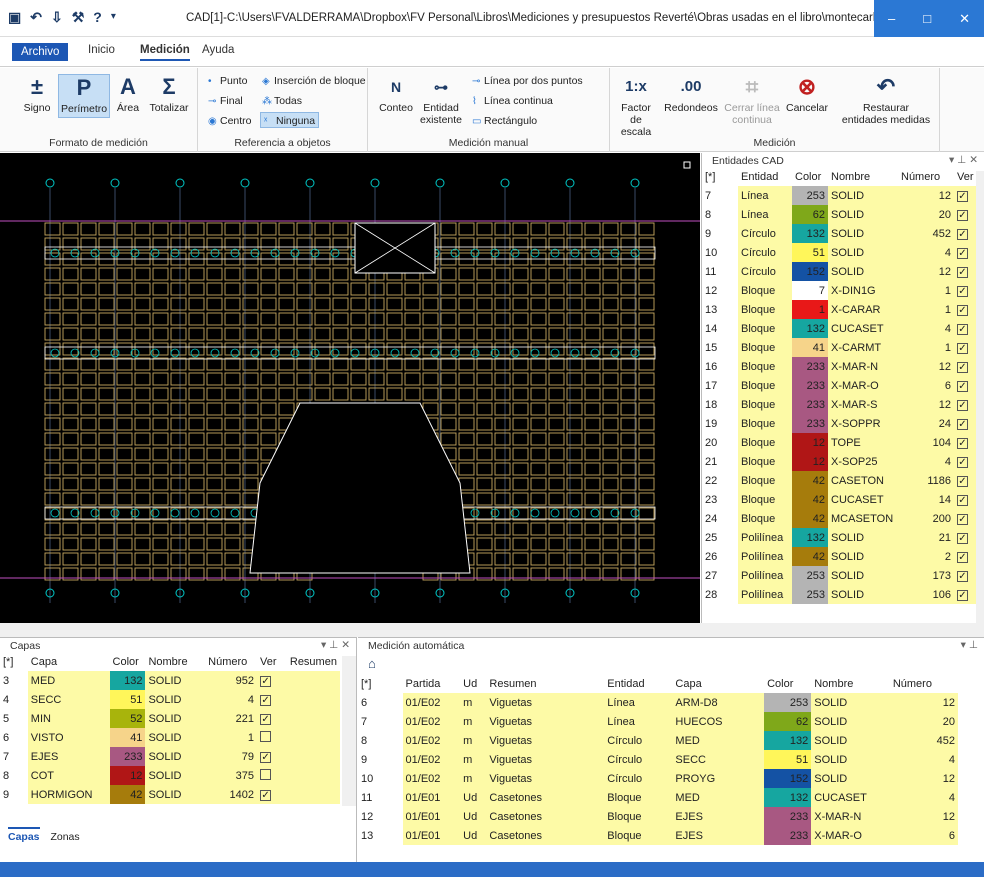 The width and height of the screenshot is (984, 877). I want to click on home-icon: ⌂, so click(372, 663).